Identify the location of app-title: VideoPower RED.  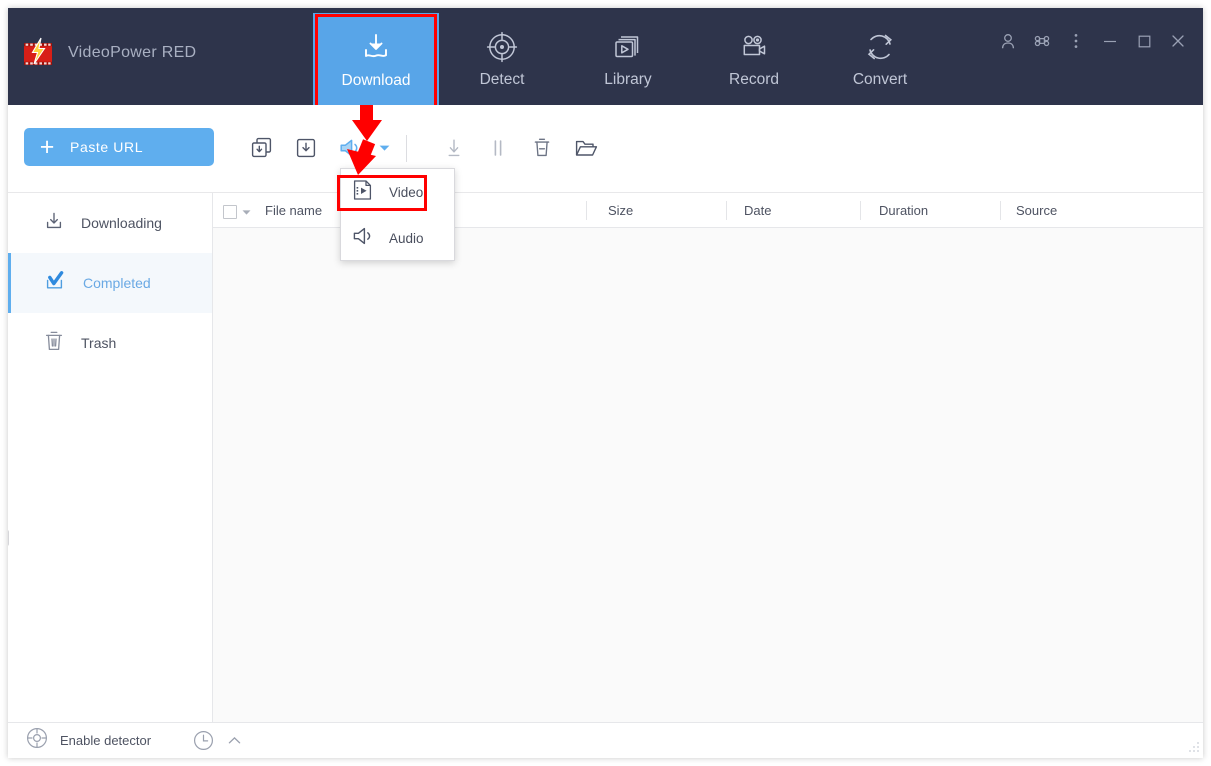
(132, 52).